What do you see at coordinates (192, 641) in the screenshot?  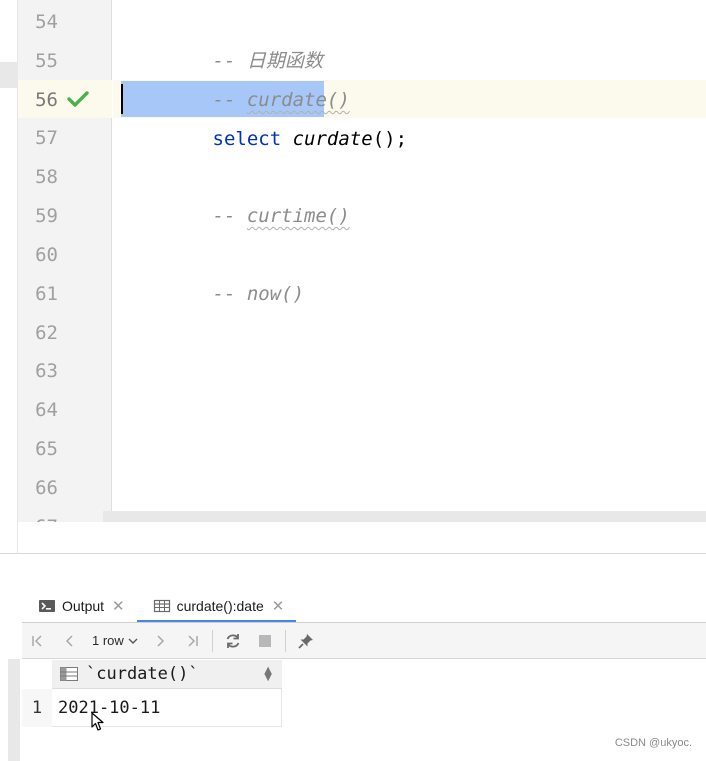 I see `last-page-icon` at bounding box center [192, 641].